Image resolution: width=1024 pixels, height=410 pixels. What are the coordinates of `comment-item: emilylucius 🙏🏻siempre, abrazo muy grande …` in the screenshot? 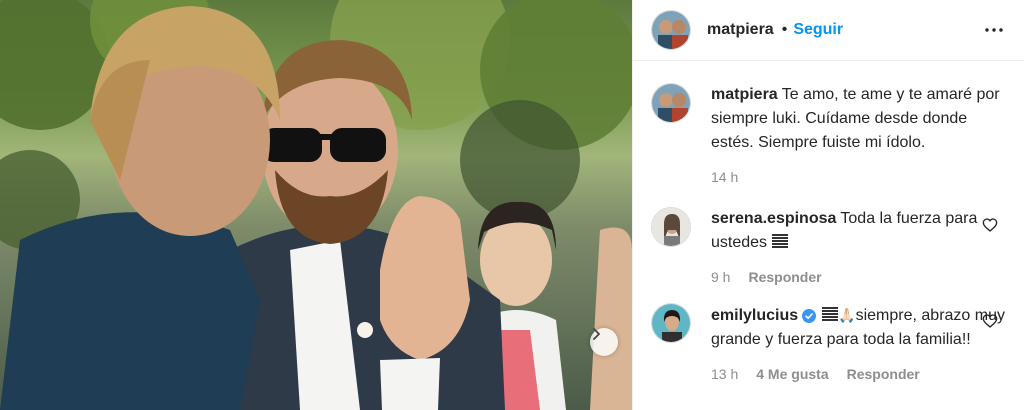 It's located at (828, 342).